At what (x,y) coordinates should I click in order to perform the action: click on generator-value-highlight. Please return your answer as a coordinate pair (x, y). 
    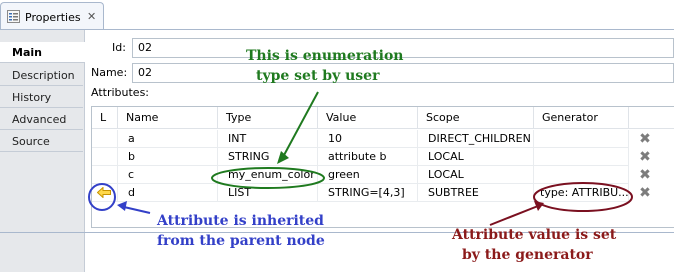
    Looking at the image, I should click on (583, 197).